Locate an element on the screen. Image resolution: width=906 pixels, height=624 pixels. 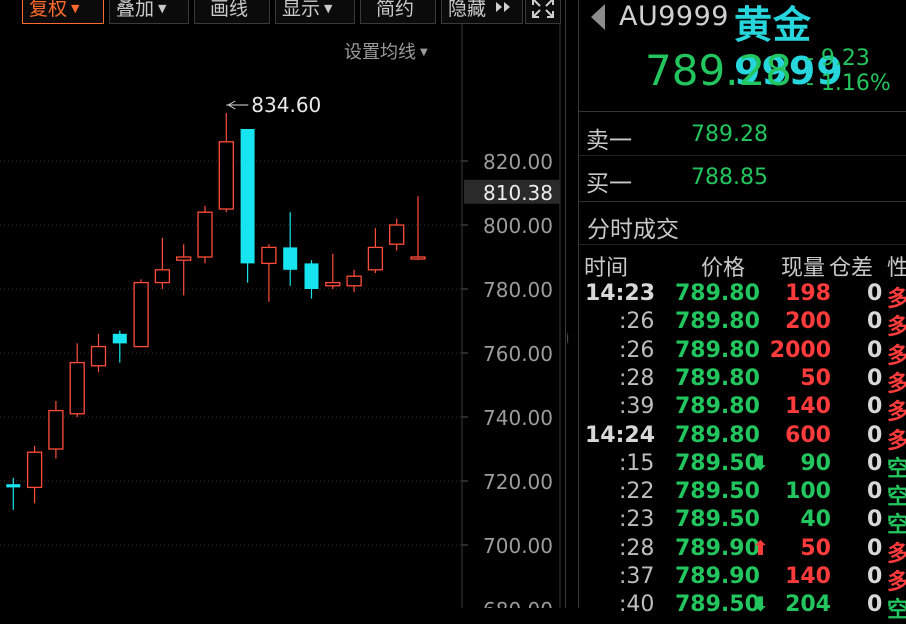
divider is located at coordinates (742, 155).